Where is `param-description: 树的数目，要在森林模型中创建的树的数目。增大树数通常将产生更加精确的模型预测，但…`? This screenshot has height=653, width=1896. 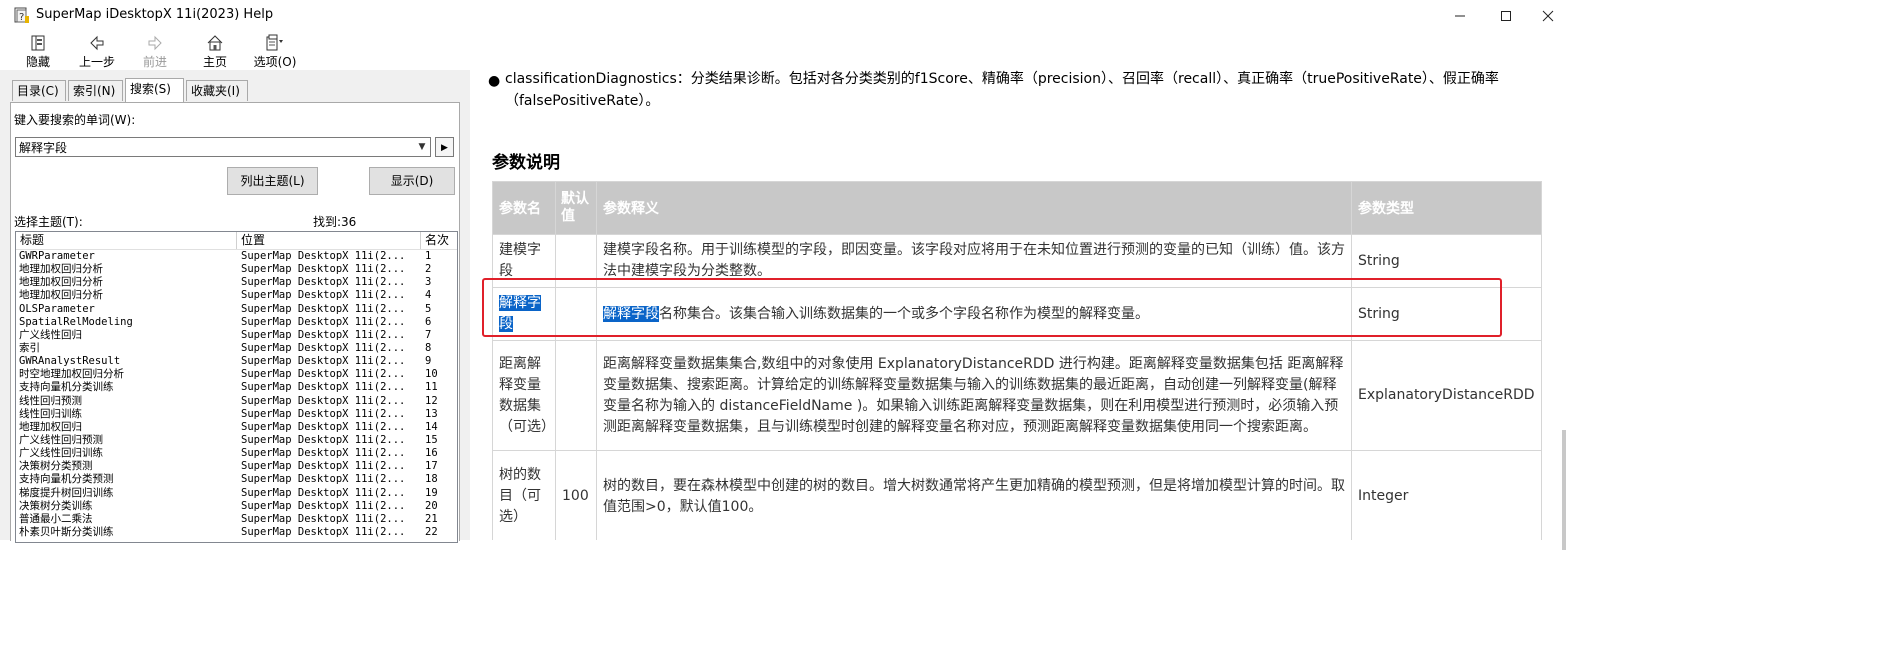
param-description: 树的数目，要在森林模型中创建的树的数目。增大树数通常将产生更加精确的模型预测，但… is located at coordinates (974, 495).